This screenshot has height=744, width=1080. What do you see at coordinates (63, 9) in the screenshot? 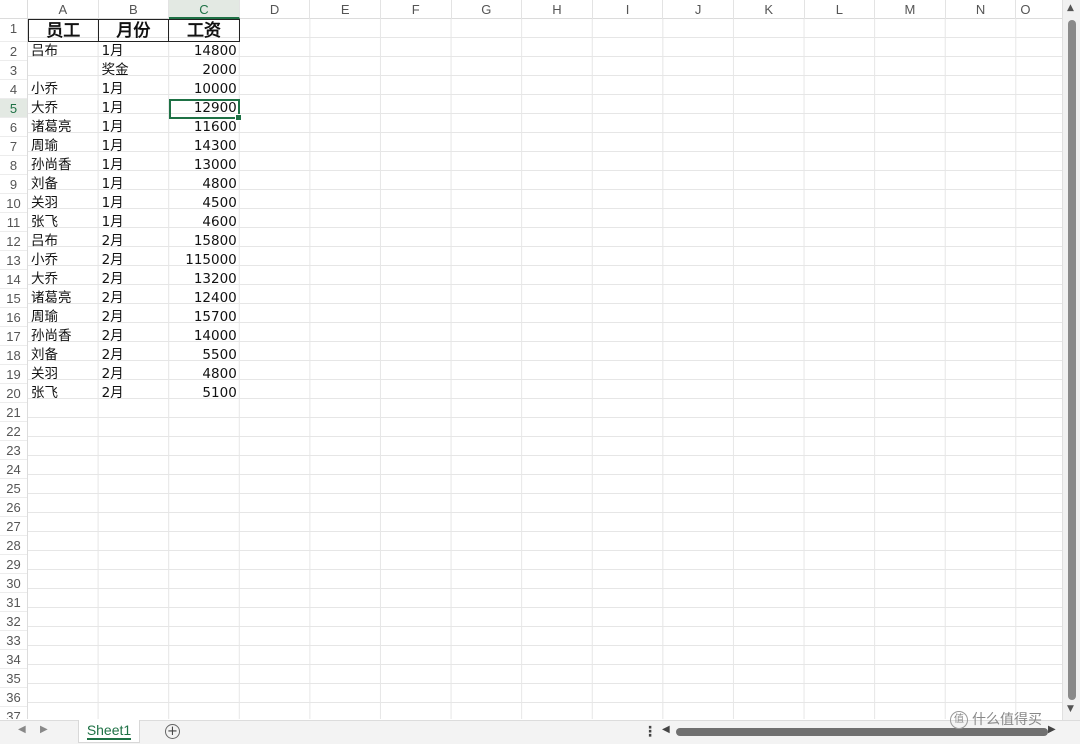
I see `column-header-a: A` at bounding box center [63, 9].